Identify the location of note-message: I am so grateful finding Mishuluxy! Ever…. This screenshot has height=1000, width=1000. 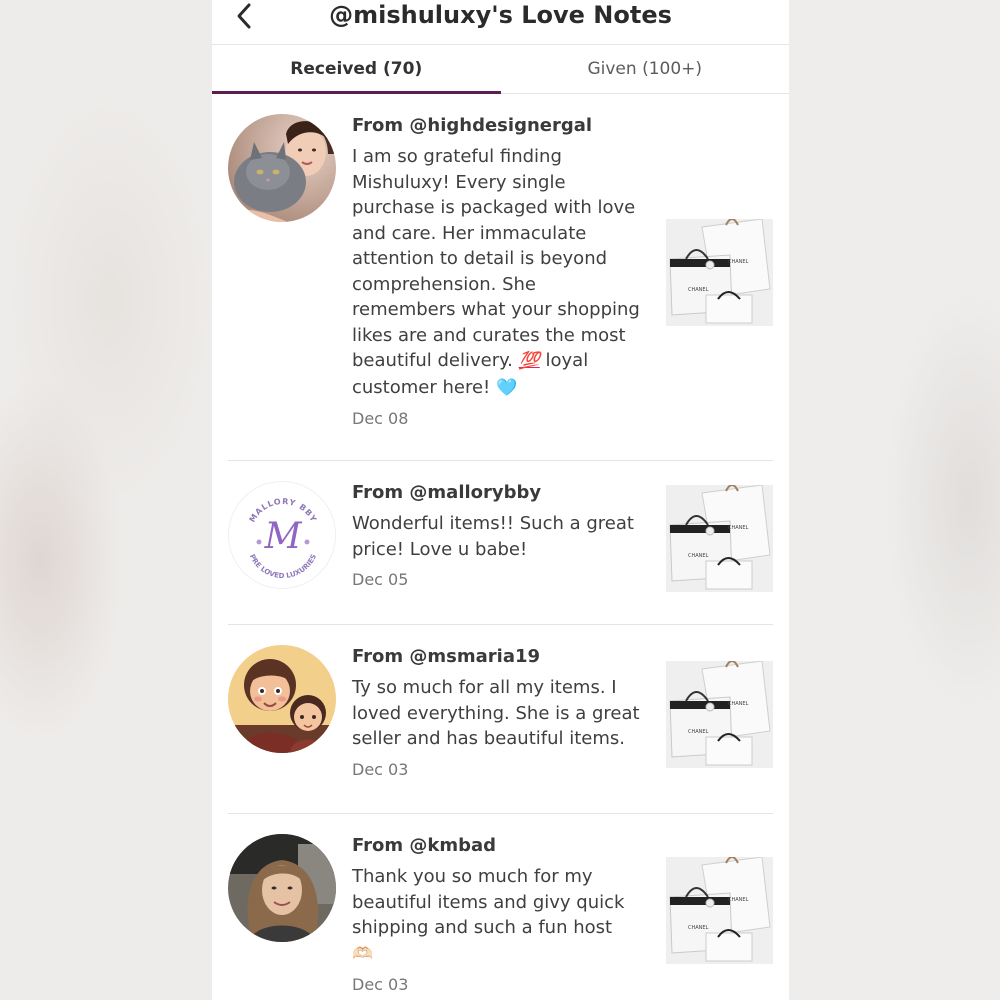
(497, 272).